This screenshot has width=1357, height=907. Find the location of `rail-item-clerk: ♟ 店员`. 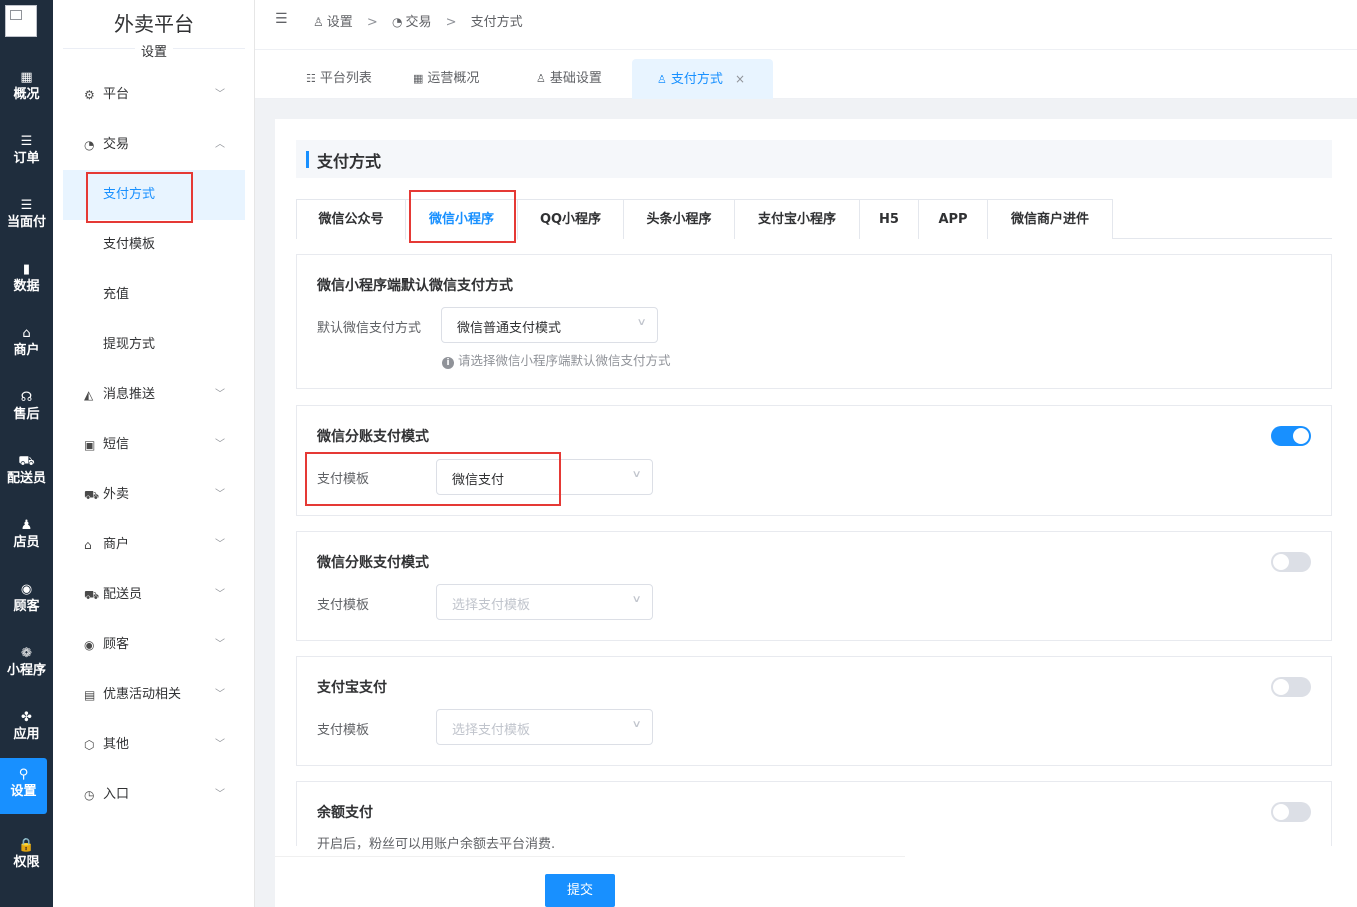

rail-item-clerk: ♟ 店员 is located at coordinates (26, 537).